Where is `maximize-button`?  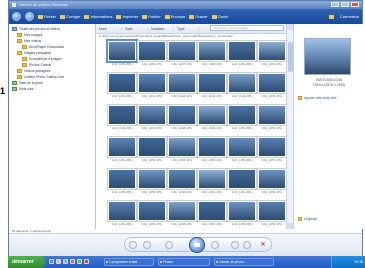
maximize-button is located at coordinates (345, 4).